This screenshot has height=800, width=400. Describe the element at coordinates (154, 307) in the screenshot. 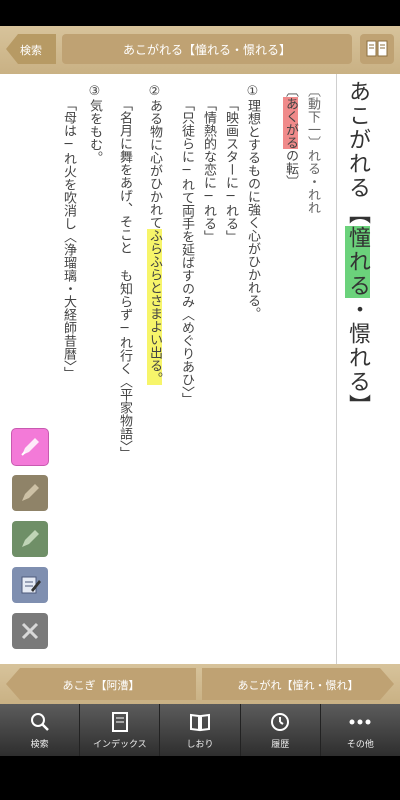

I see `sense2-highlight: ふらふらとさまよい出る。` at that location.